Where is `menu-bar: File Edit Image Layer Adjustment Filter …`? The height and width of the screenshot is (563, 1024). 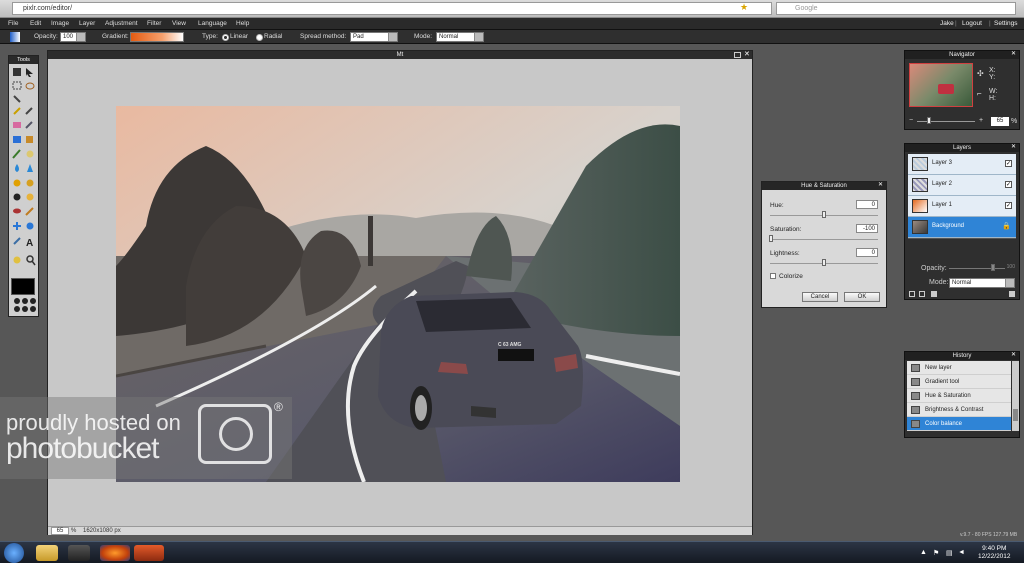
menu-bar: File Edit Image Layer Adjustment Filter … is located at coordinates (512, 24).